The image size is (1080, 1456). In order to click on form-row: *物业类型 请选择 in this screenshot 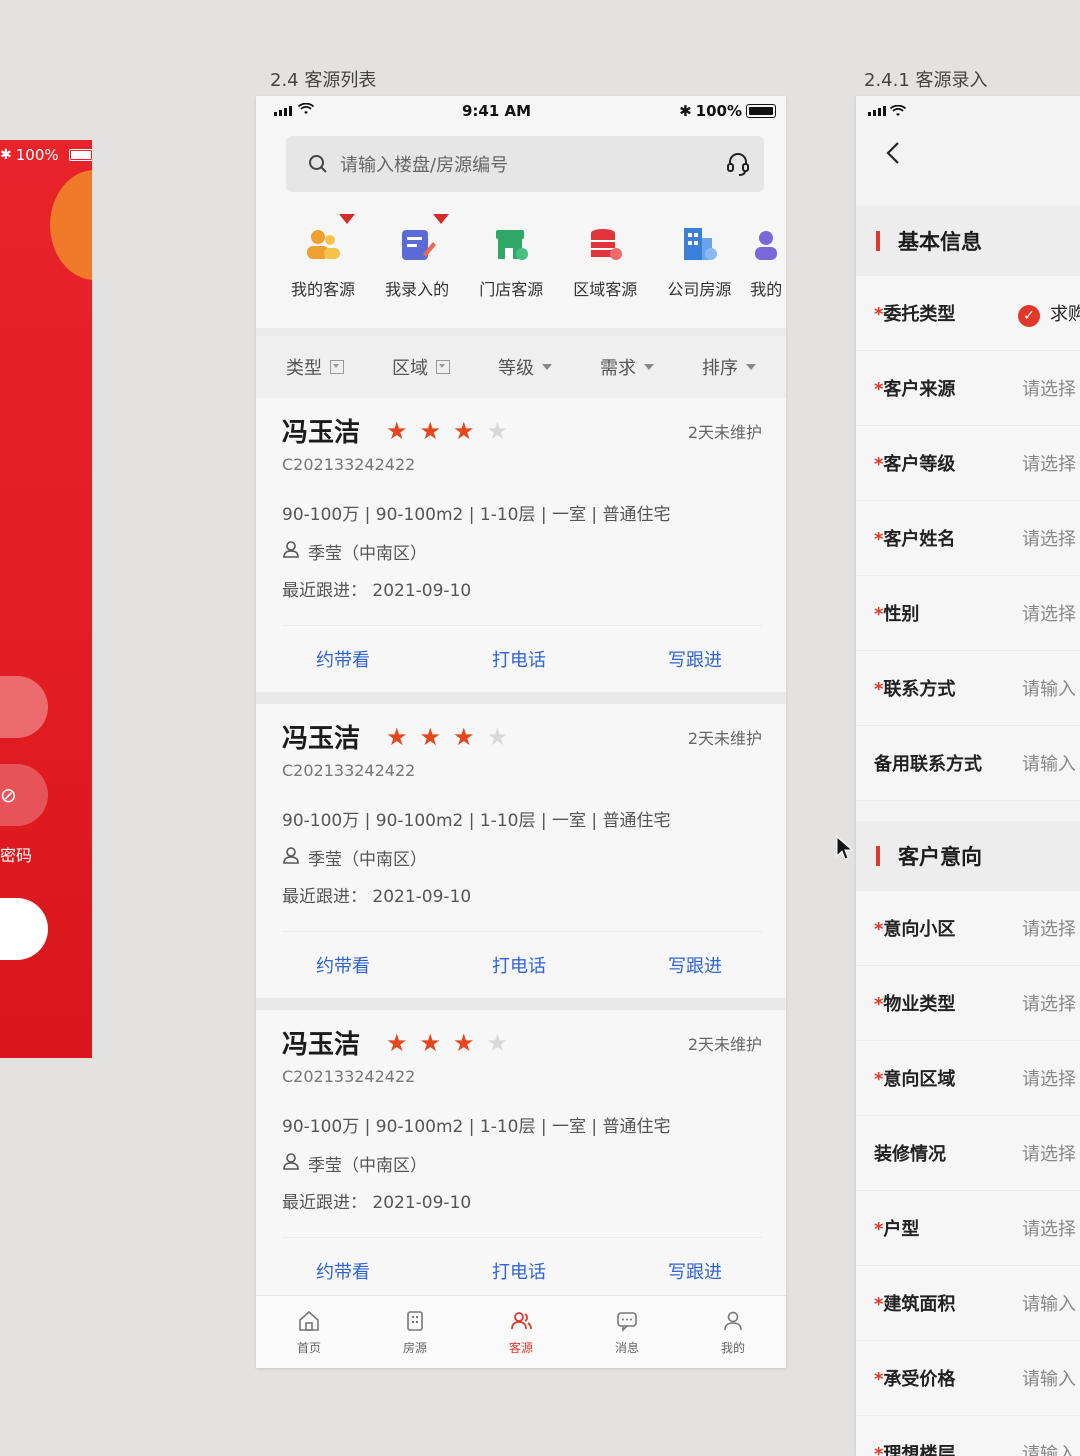, I will do `click(968, 1003)`.